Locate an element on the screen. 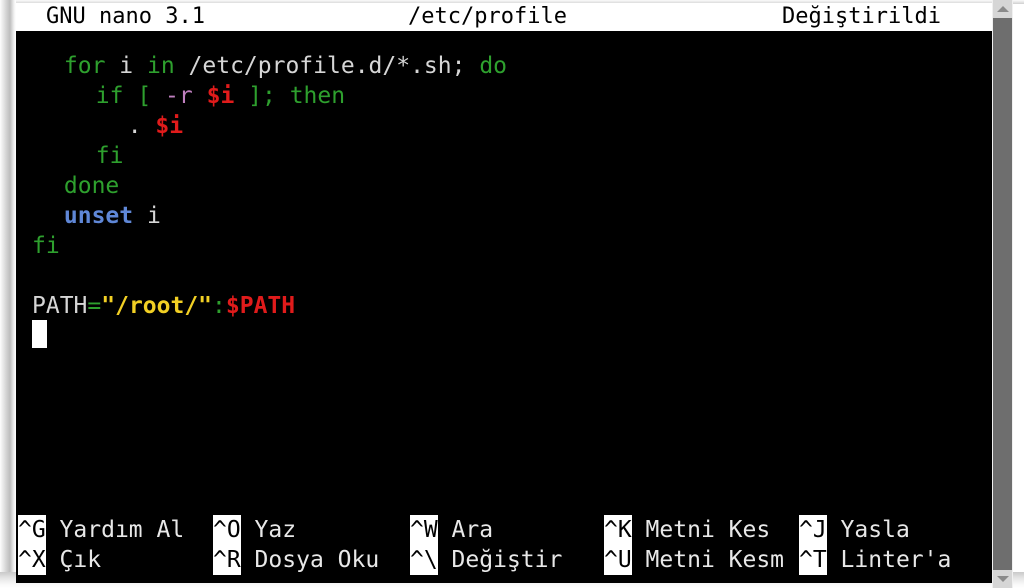 This screenshot has width=1024, height=588. shortcut-label: Dosya Oku is located at coordinates (310, 560).